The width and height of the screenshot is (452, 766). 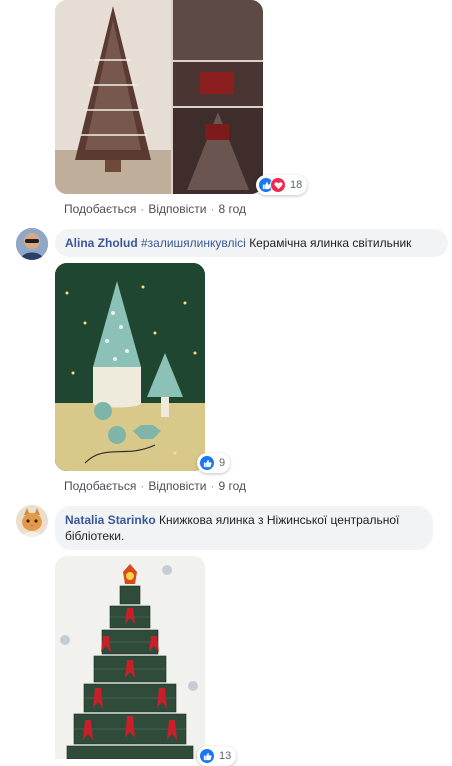 I want to click on comment-actions: Подобається · Відповісти · 8 год, so click(x=155, y=209).